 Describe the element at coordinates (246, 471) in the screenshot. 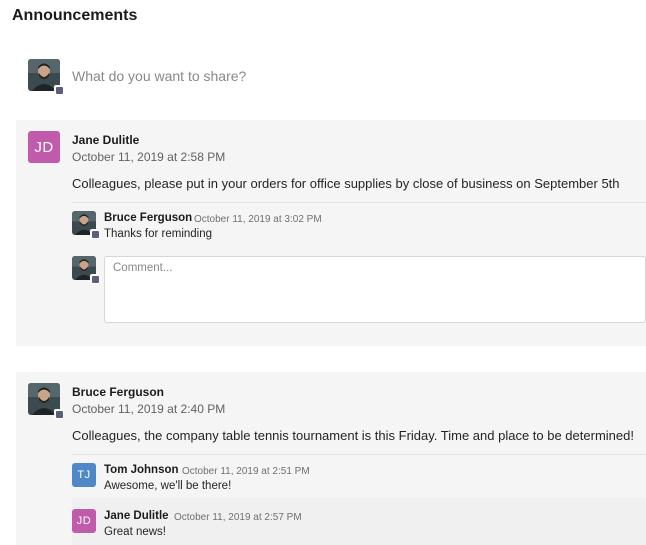

I see `reply-date: October 11, 2019 at 2:51 PM` at that location.